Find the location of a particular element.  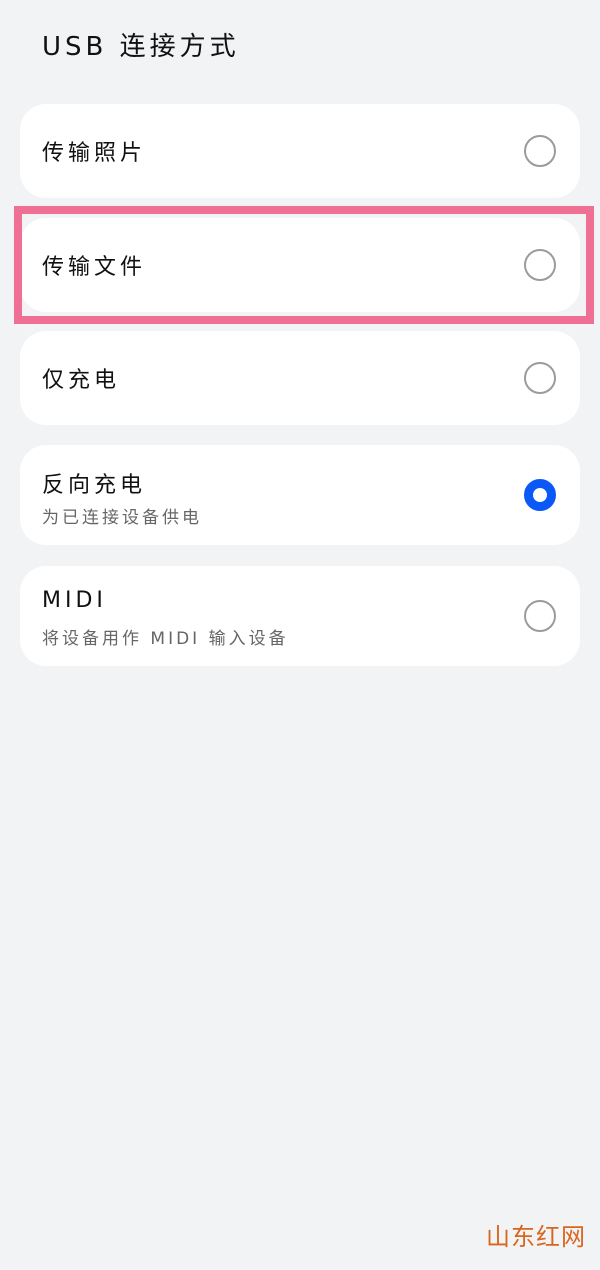

option-label: 反向充电 is located at coordinates (94, 485).